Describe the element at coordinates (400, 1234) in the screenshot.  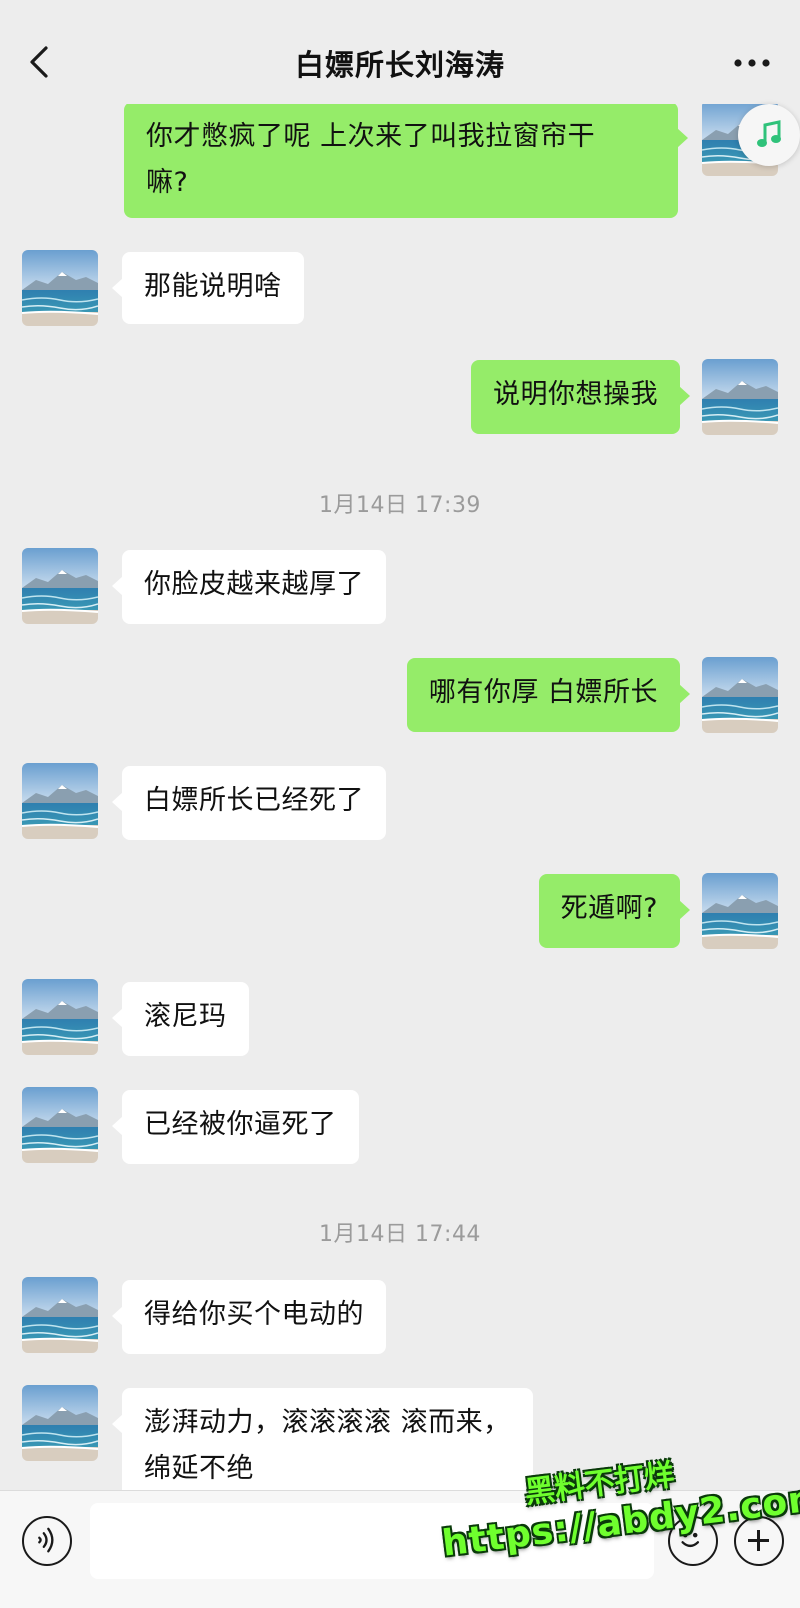
I see `message-timestamp: 1月14日 17:44` at that location.